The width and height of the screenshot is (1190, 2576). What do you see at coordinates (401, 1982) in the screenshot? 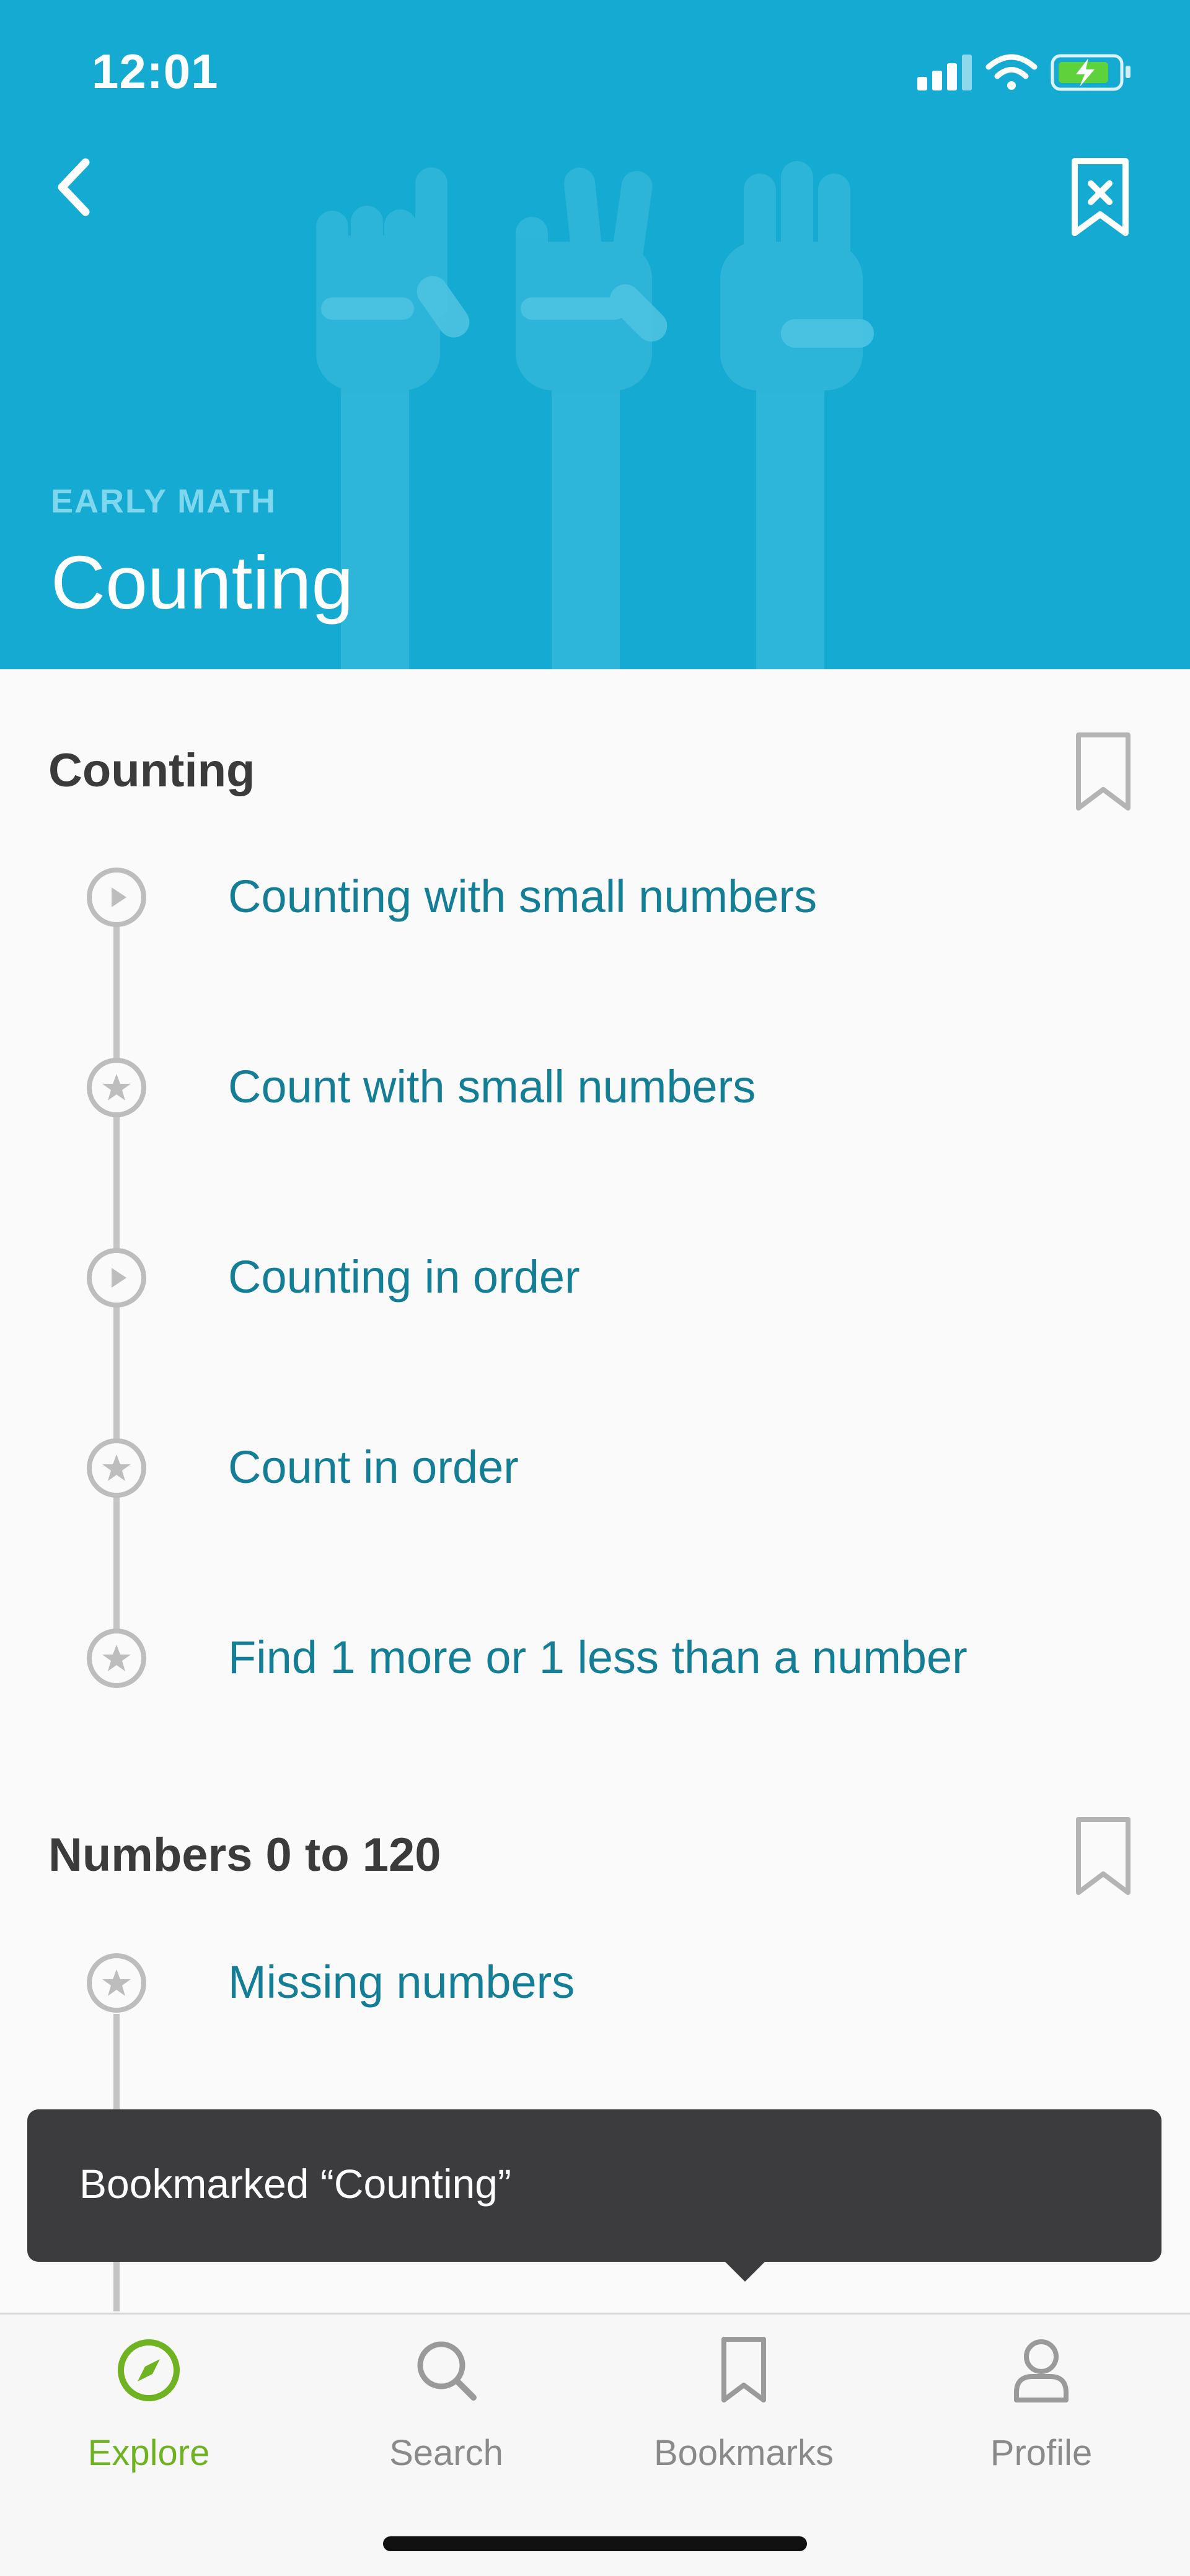
I see `content-item-link: Missing numbers` at bounding box center [401, 1982].